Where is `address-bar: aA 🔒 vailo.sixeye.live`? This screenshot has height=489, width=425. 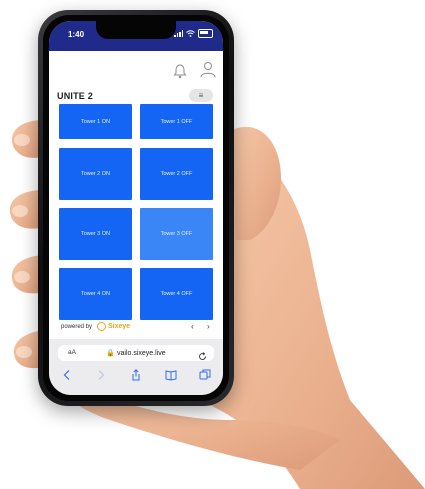
address-bar: aA 🔒 vailo.sixeye.live is located at coordinates (136, 353).